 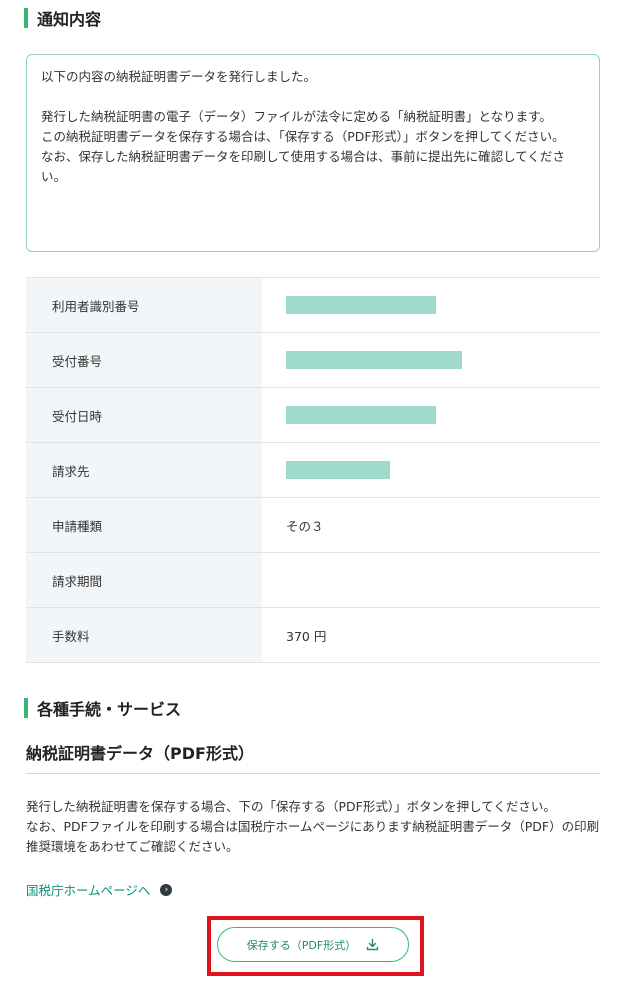 I want to click on row-label: 受付日時, so click(x=144, y=415).